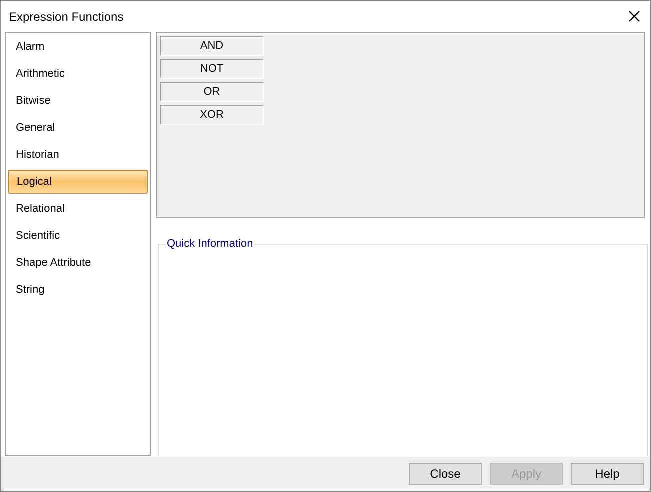  Describe the element at coordinates (78, 155) in the screenshot. I see `category-item: Historian` at that location.